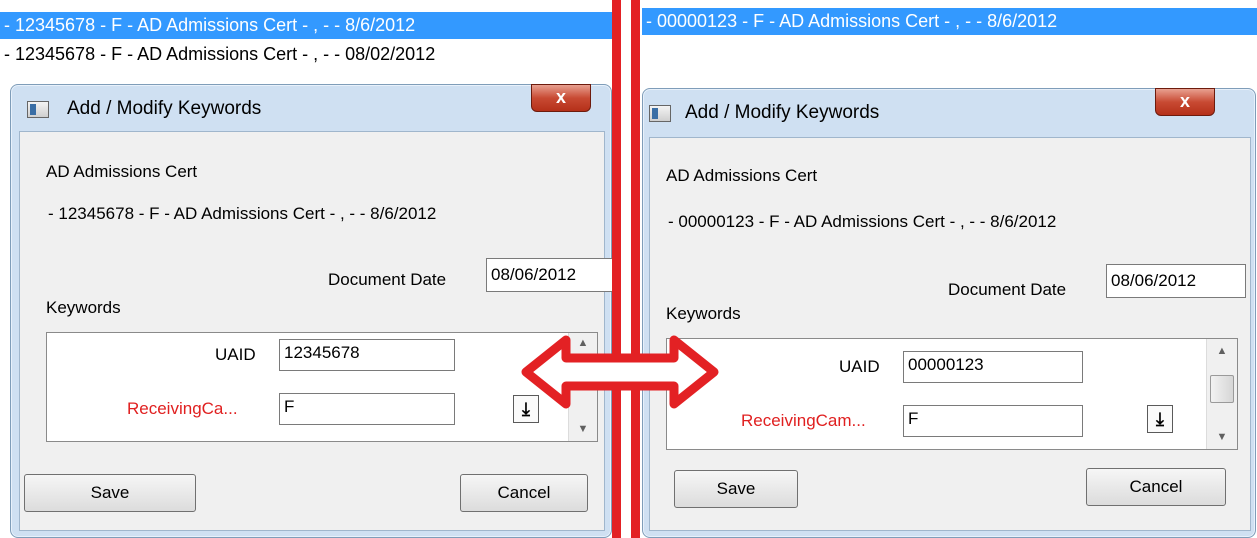  Describe the element at coordinates (782, 112) in the screenshot. I see `right-dialog-title: Add / Modify Keywords` at that location.